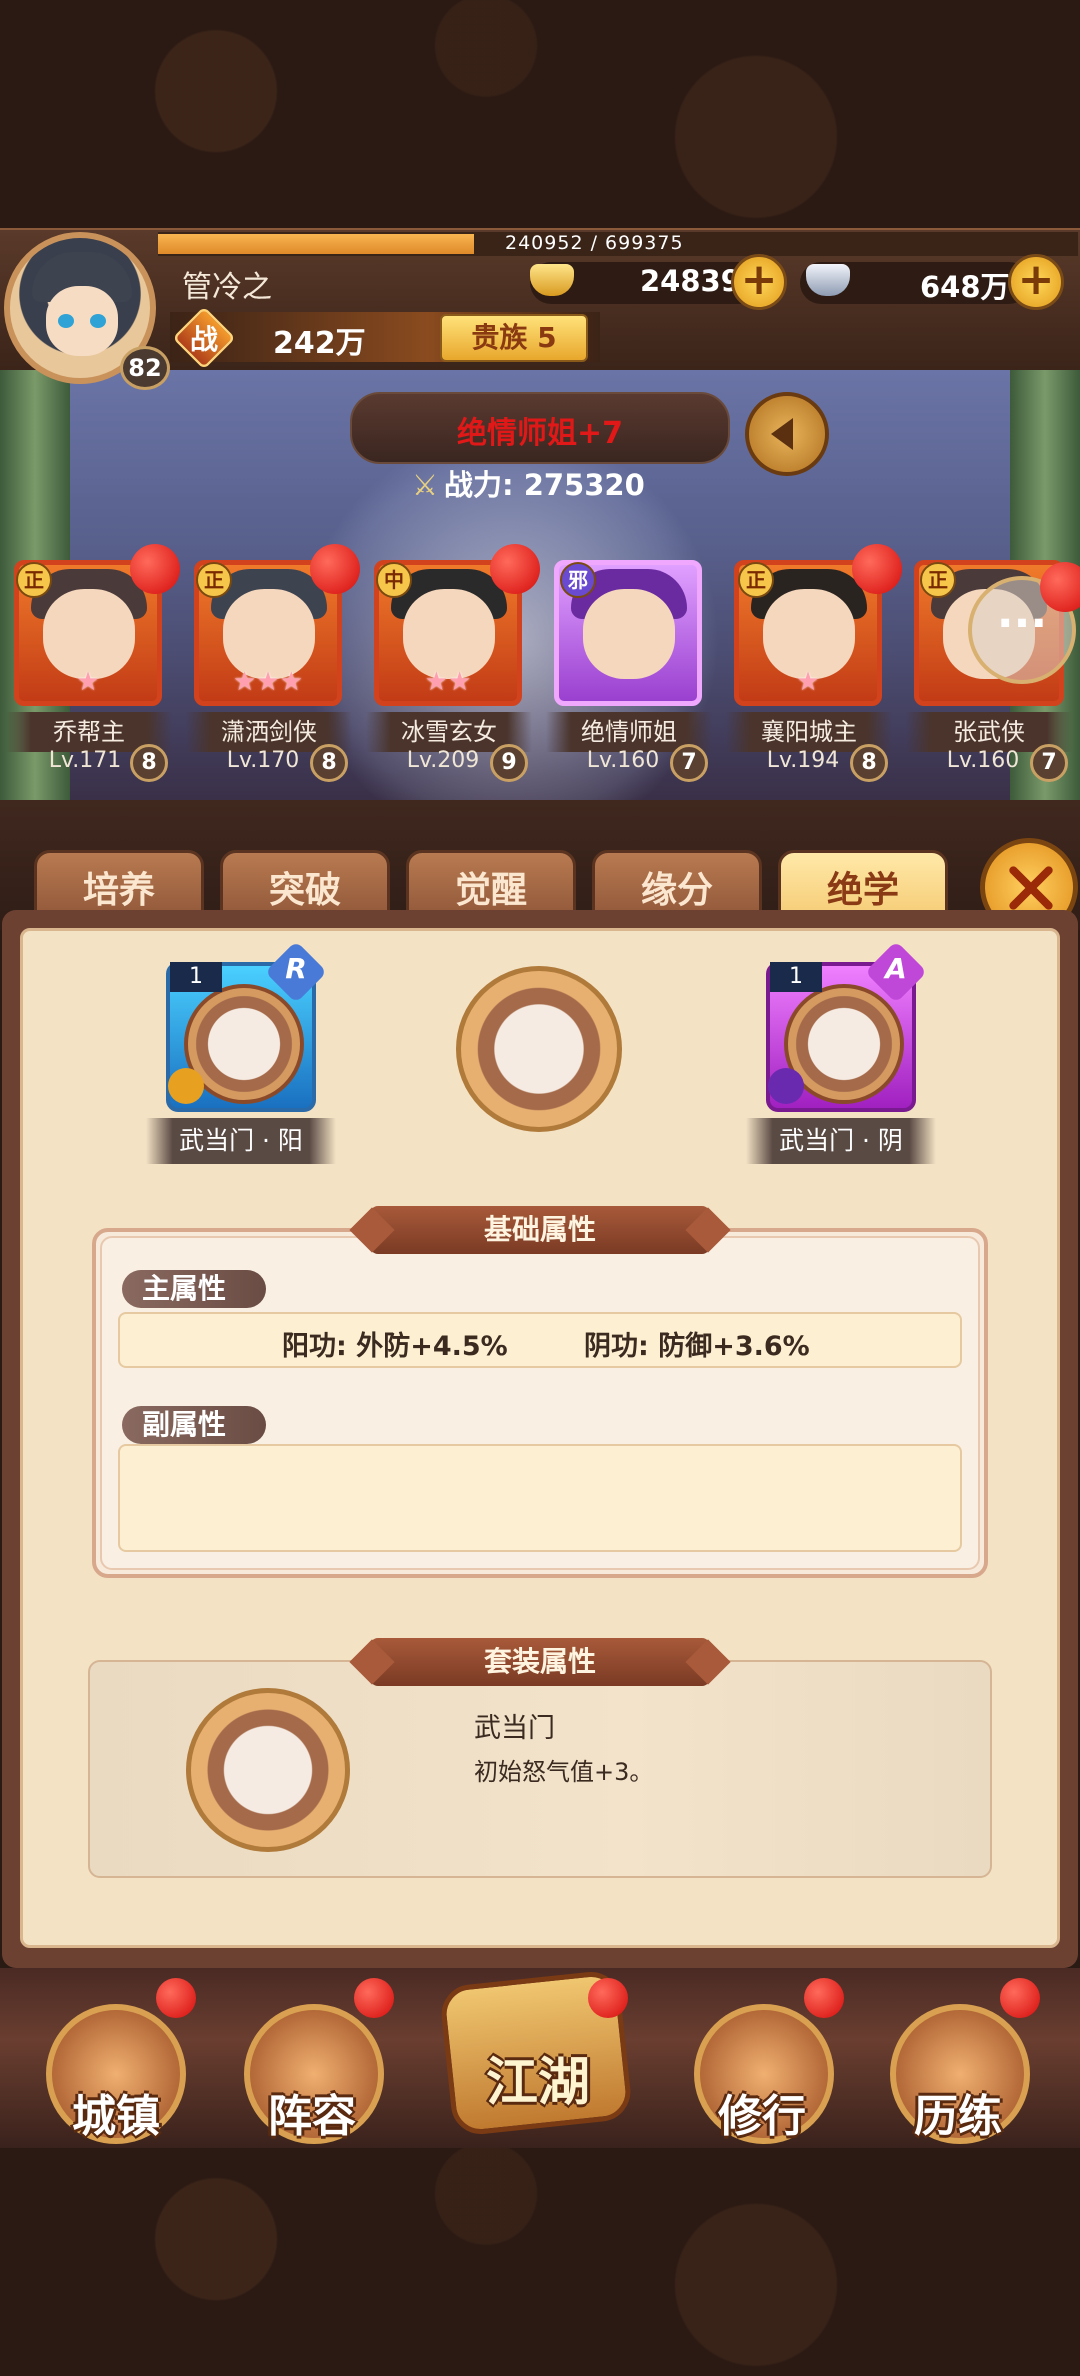  I want to click on hero-stars: ★★★, so click(268, 682).